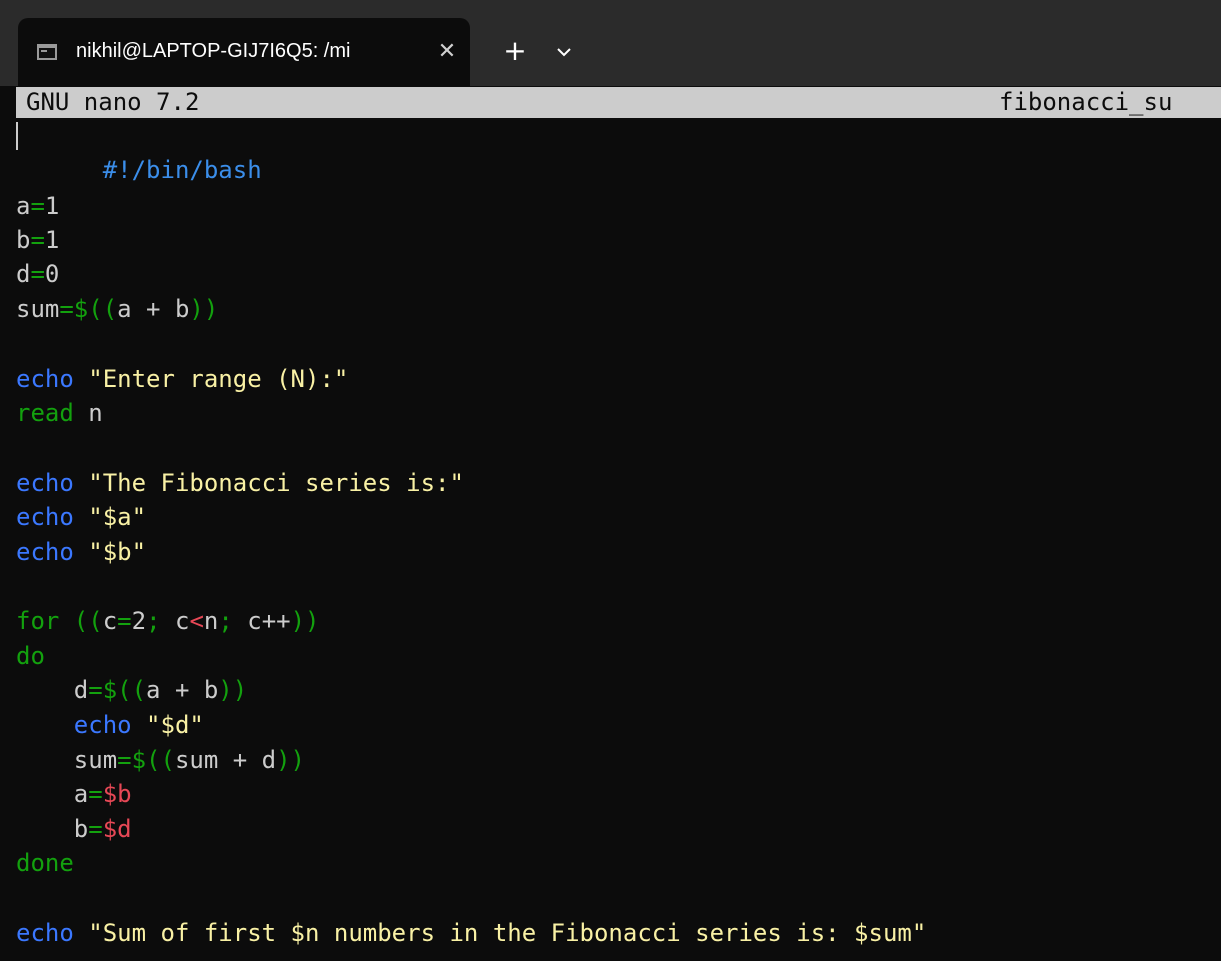  I want to click on terminal-icon, so click(47, 52).